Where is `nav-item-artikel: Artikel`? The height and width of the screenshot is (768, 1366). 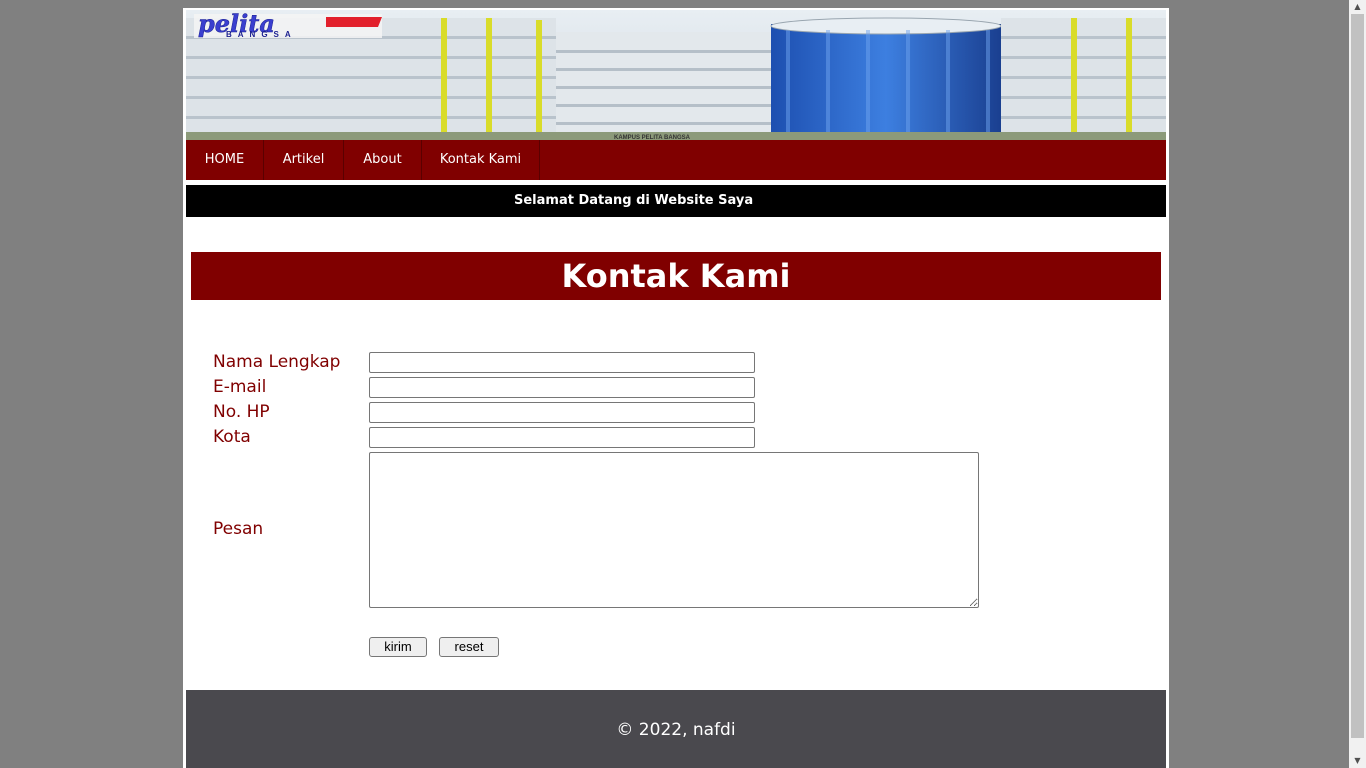 nav-item-artikel: Artikel is located at coordinates (304, 160).